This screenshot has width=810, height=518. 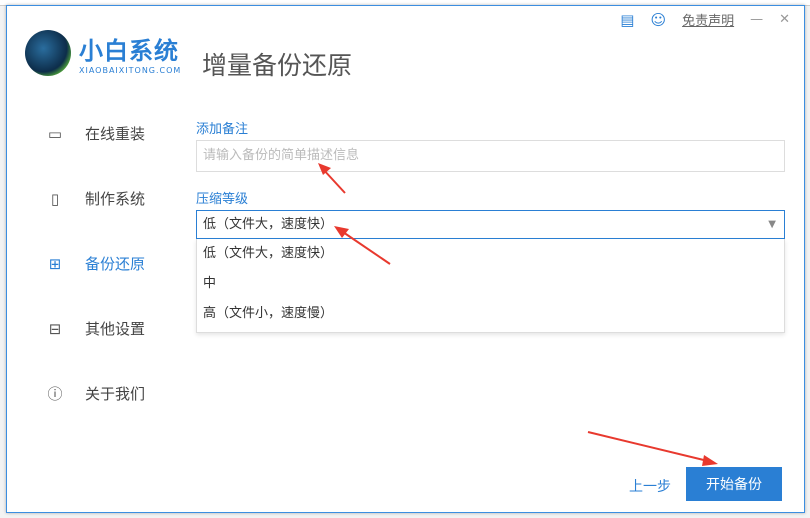 What do you see at coordinates (365, 247) in the screenshot?
I see `arrow-to-select` at bounding box center [365, 247].